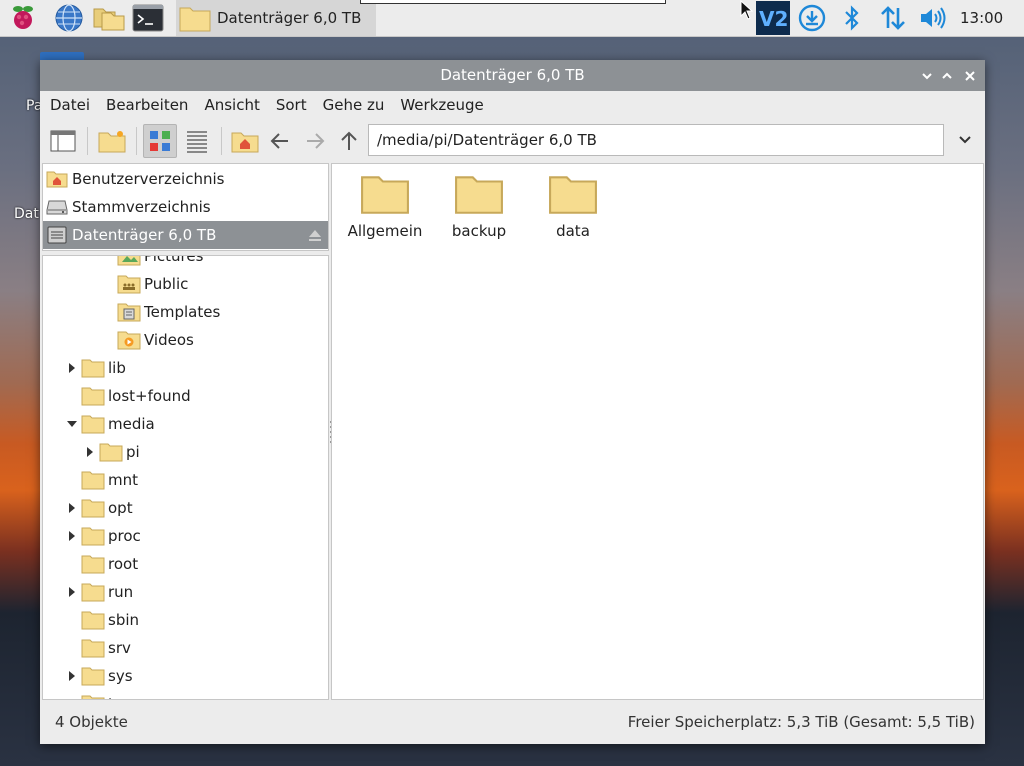 The height and width of the screenshot is (766, 1024). Describe the element at coordinates (160, 263) in the screenshot. I see `tree-item: Pictures` at that location.